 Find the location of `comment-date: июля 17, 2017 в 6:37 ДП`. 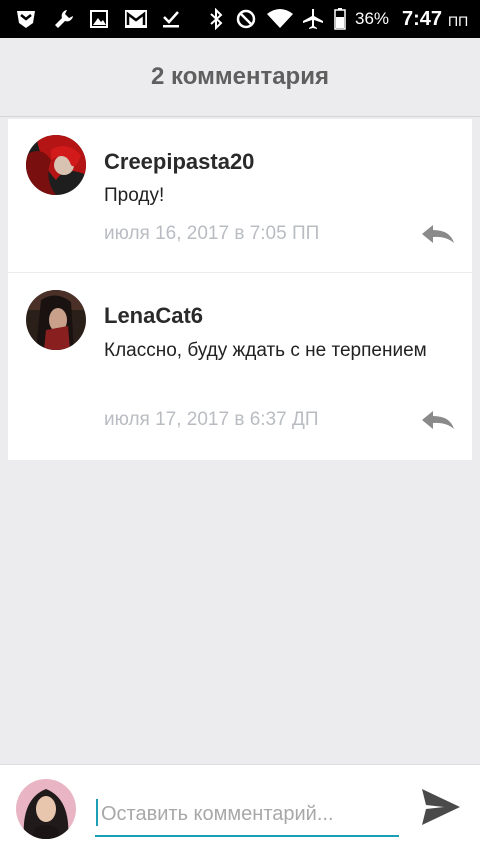

comment-date: июля 17, 2017 в 6:37 ДП is located at coordinates (211, 419).